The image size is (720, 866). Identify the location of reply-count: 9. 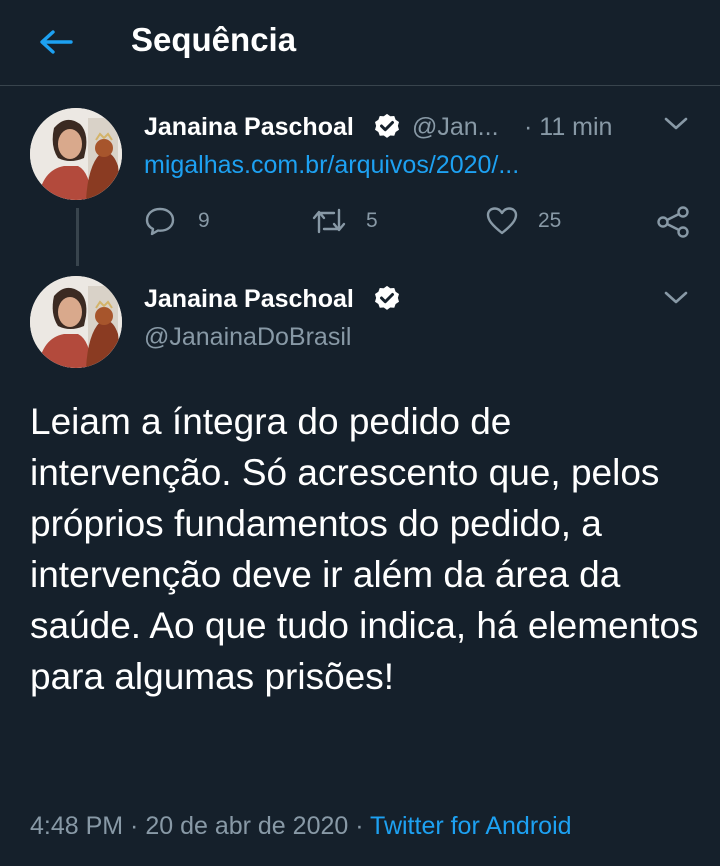
(204, 220).